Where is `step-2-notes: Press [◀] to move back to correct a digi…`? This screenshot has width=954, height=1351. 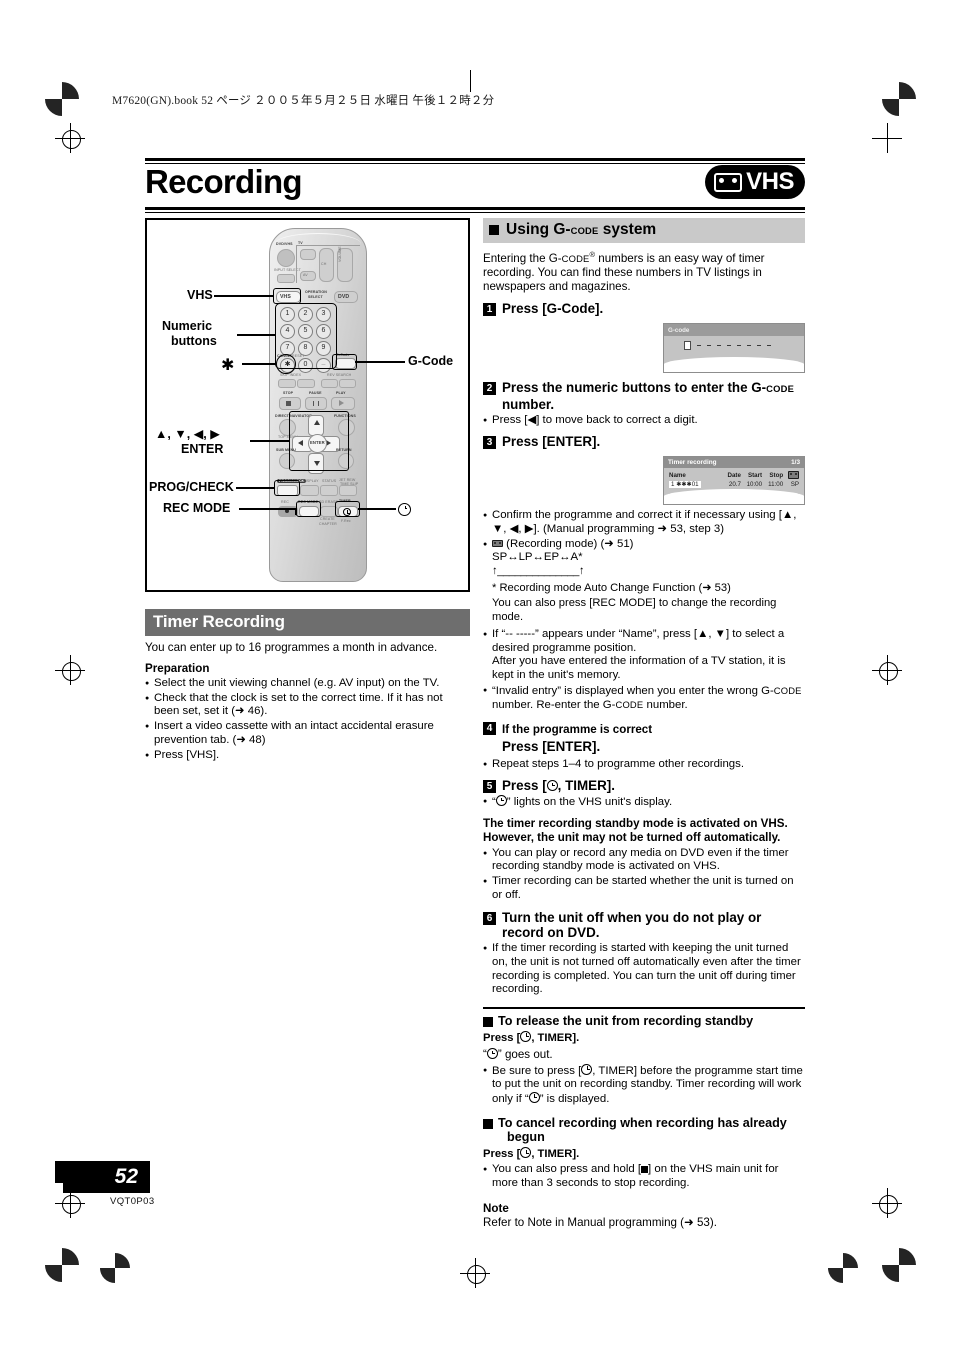 step-2-notes: Press [◀] to move back to correct a digi… is located at coordinates (644, 421).